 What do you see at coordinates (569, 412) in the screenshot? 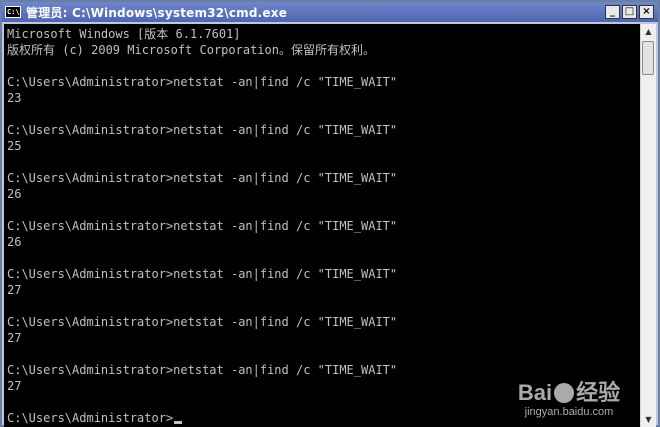
I see `watermark-url: jingyan.baidu.com` at bounding box center [569, 412].